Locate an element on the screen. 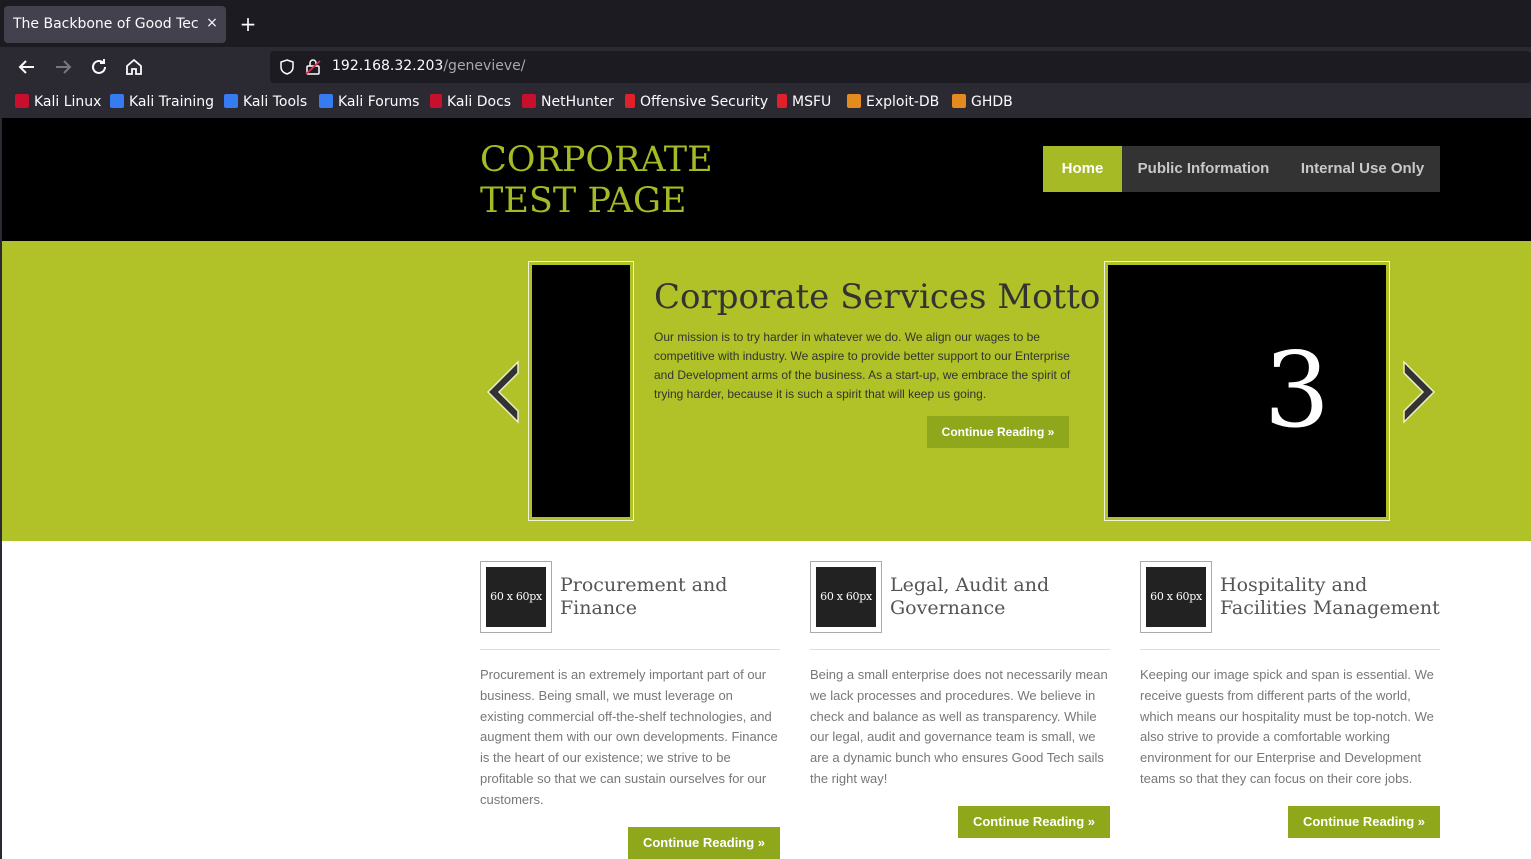 The image size is (1531, 859). slide-image-left is located at coordinates (581, 391).